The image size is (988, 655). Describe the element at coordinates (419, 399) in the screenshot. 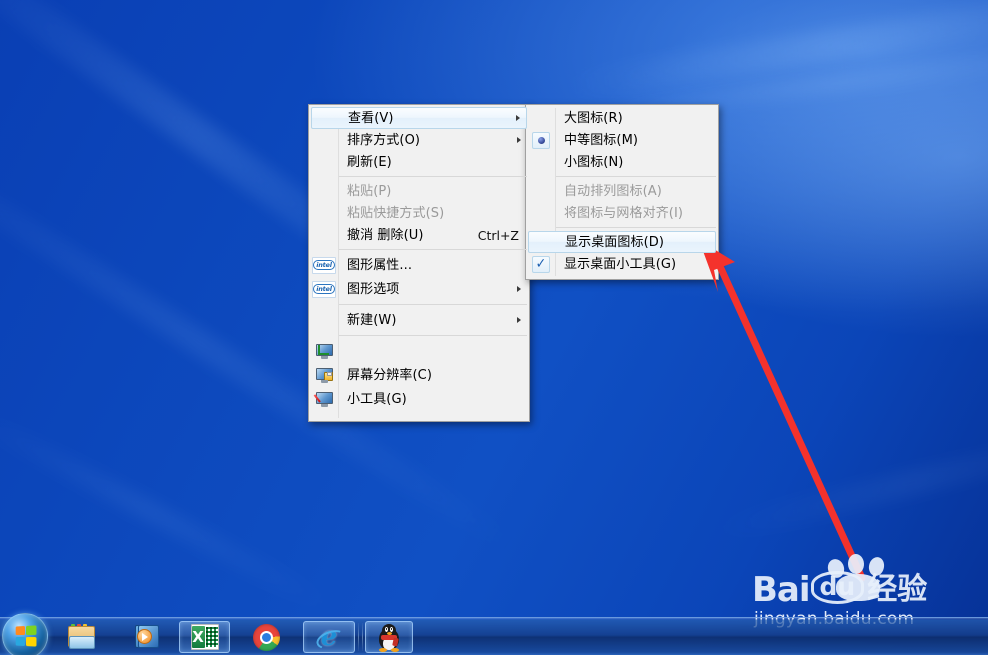

I see `menu-item-personalize: 小工具(G)` at that location.